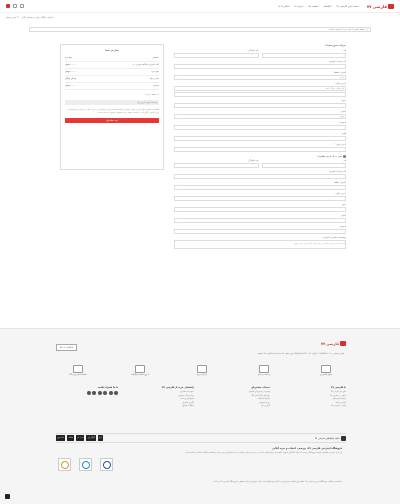  Describe the element at coordinates (337, 172) in the screenshot. I see `ship-company-label: نام شرکت (اختیاری)` at that location.